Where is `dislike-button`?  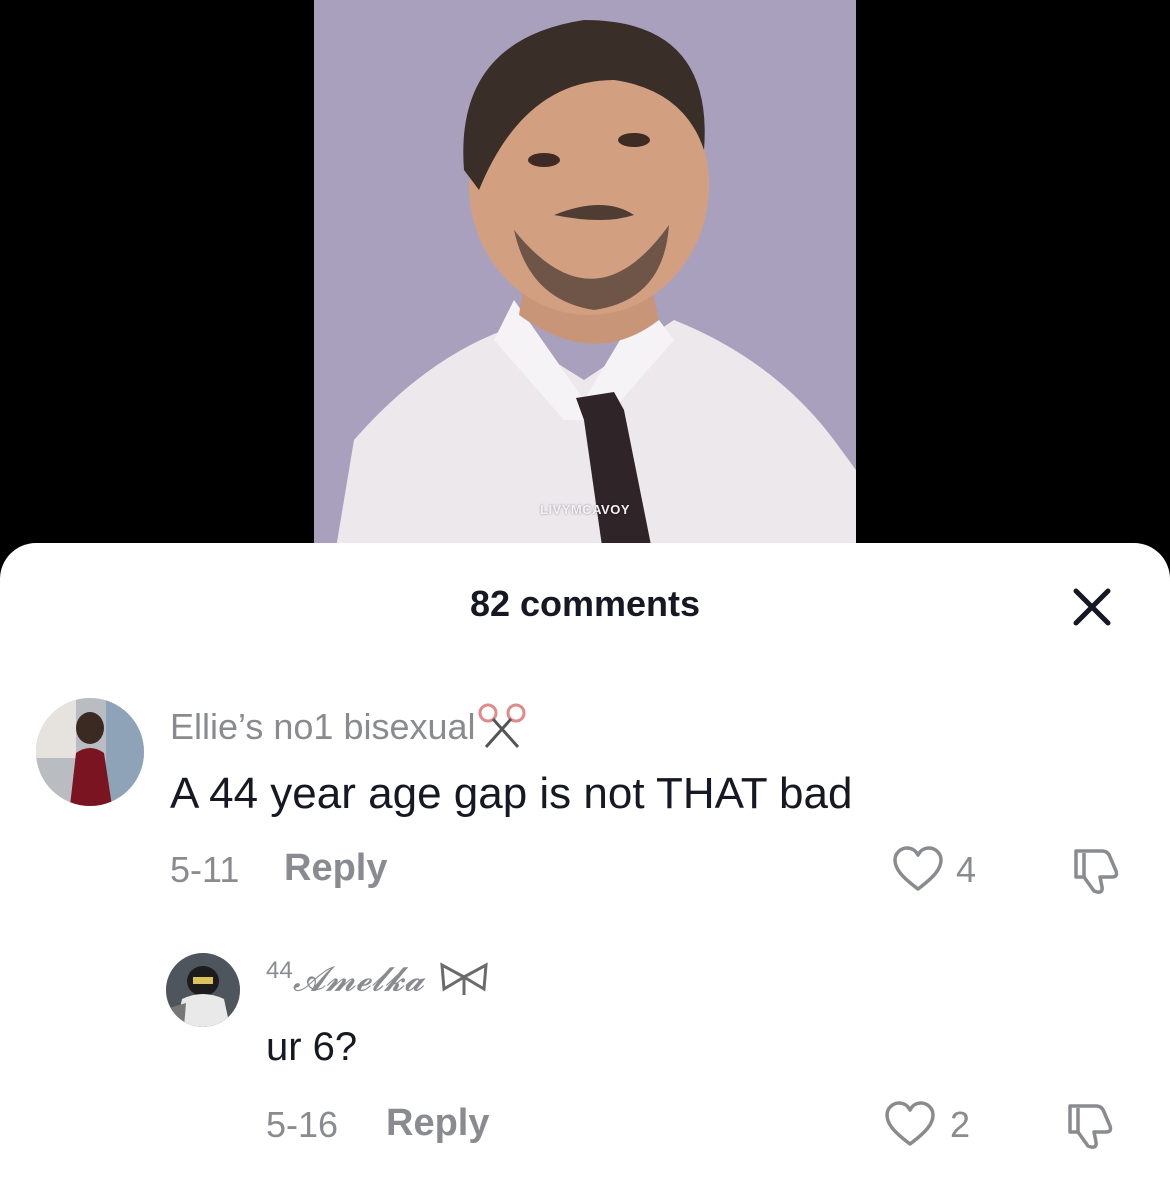
dislike-button is located at coordinates (1096, 872).